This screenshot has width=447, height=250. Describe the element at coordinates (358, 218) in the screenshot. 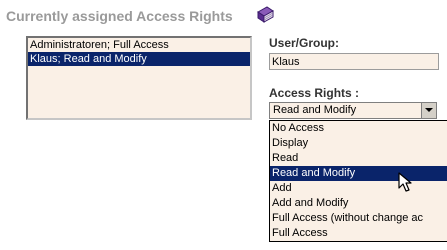

I see `dropdown-option: Full Access (without change ac` at that location.